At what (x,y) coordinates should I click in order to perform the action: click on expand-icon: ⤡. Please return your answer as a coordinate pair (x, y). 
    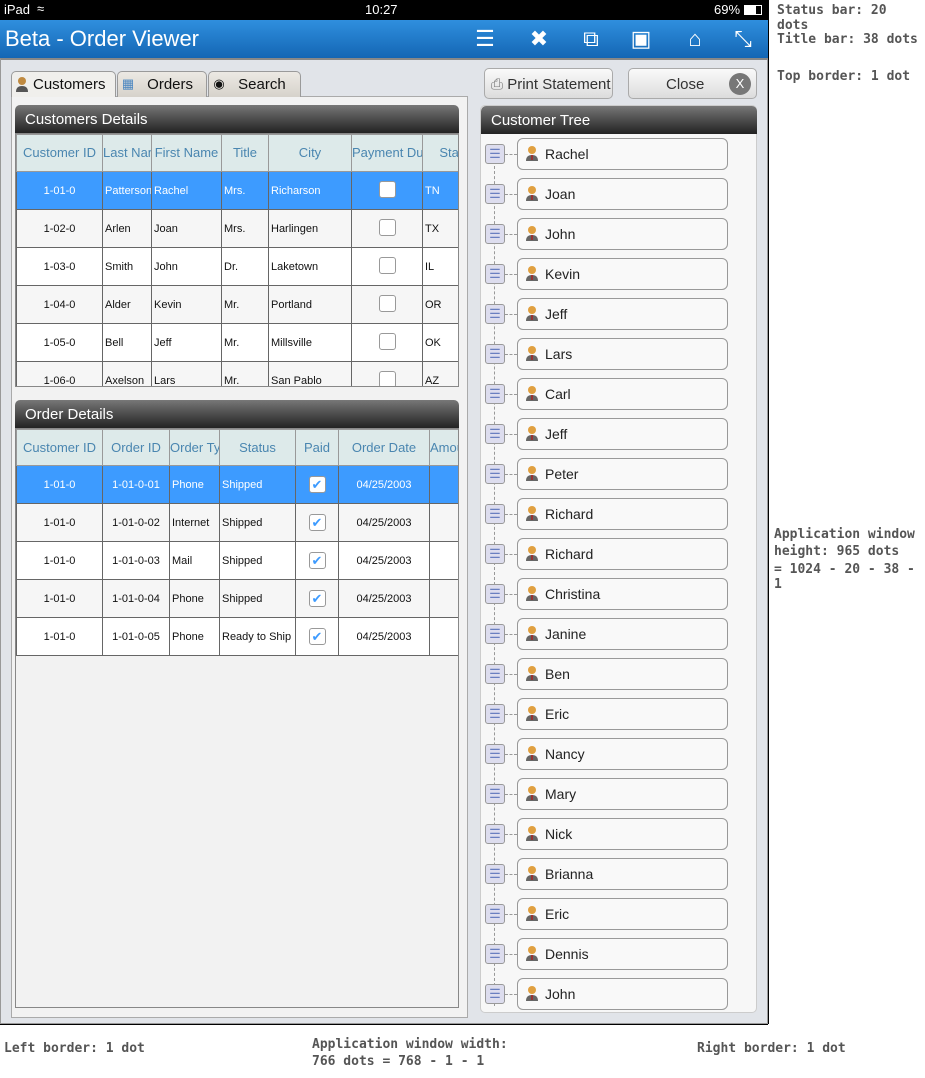
    Looking at the image, I should click on (743, 39).